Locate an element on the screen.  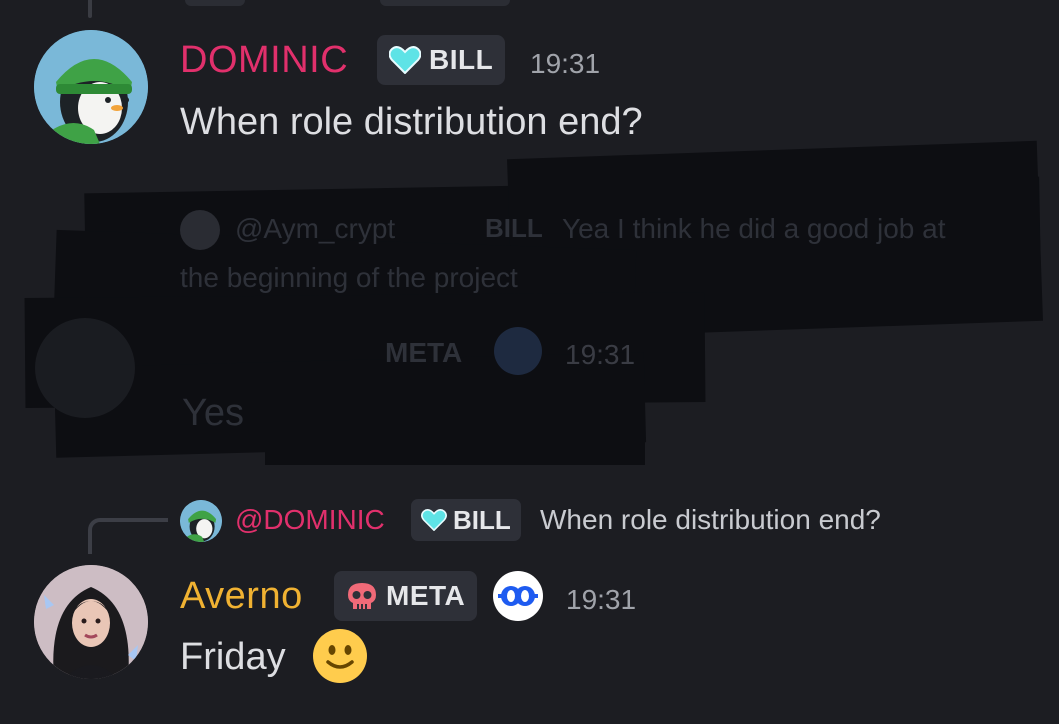
role-badge: BILL is located at coordinates (441, 60).